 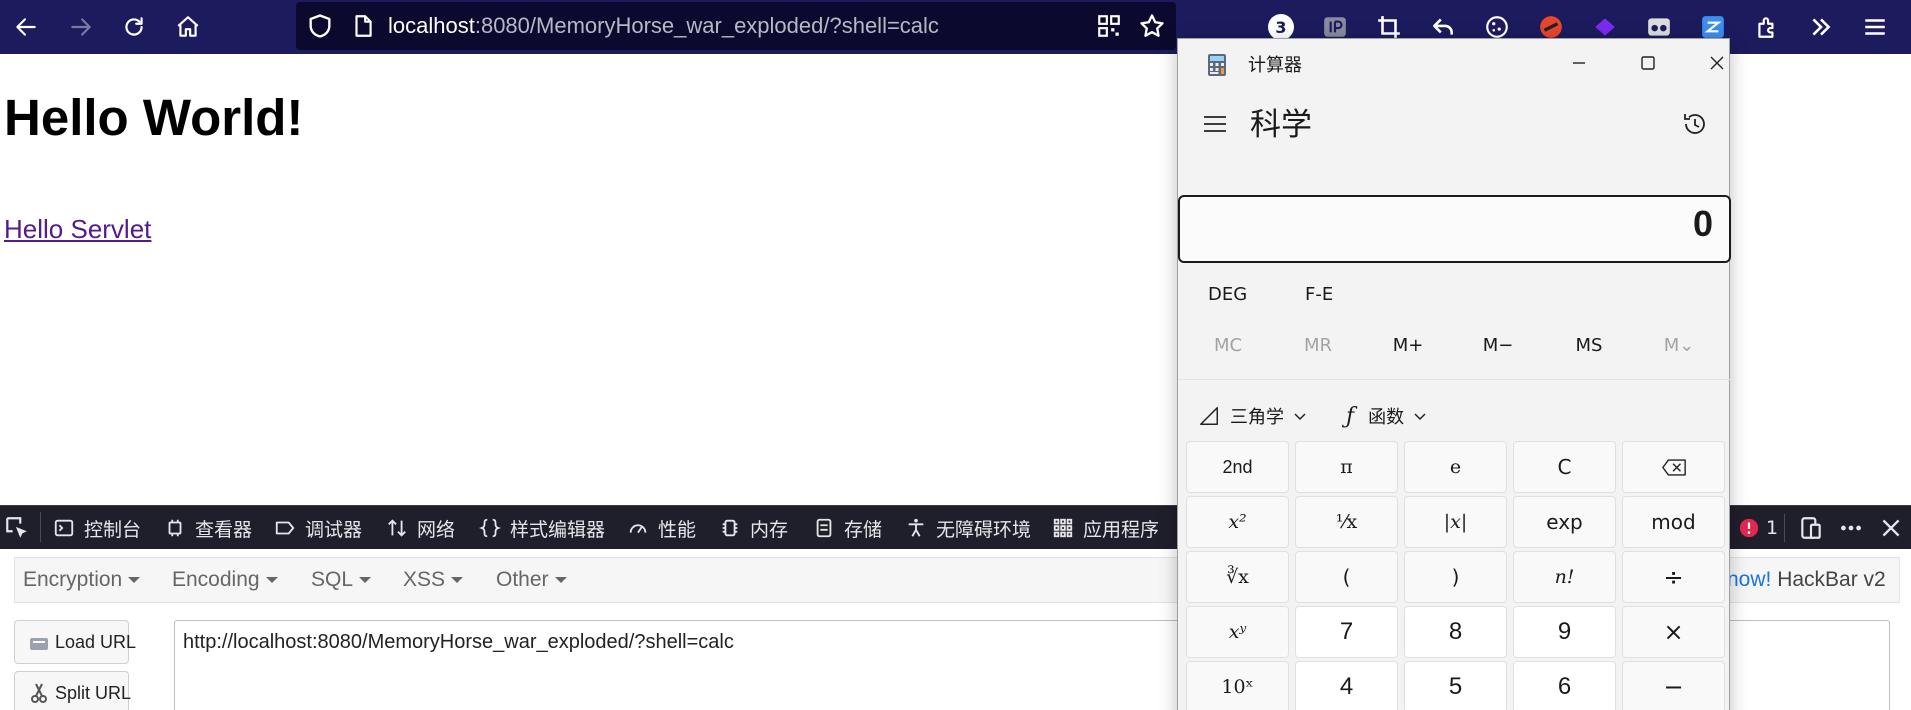 I want to click on key-close-paren: ), so click(x=1455, y=577).